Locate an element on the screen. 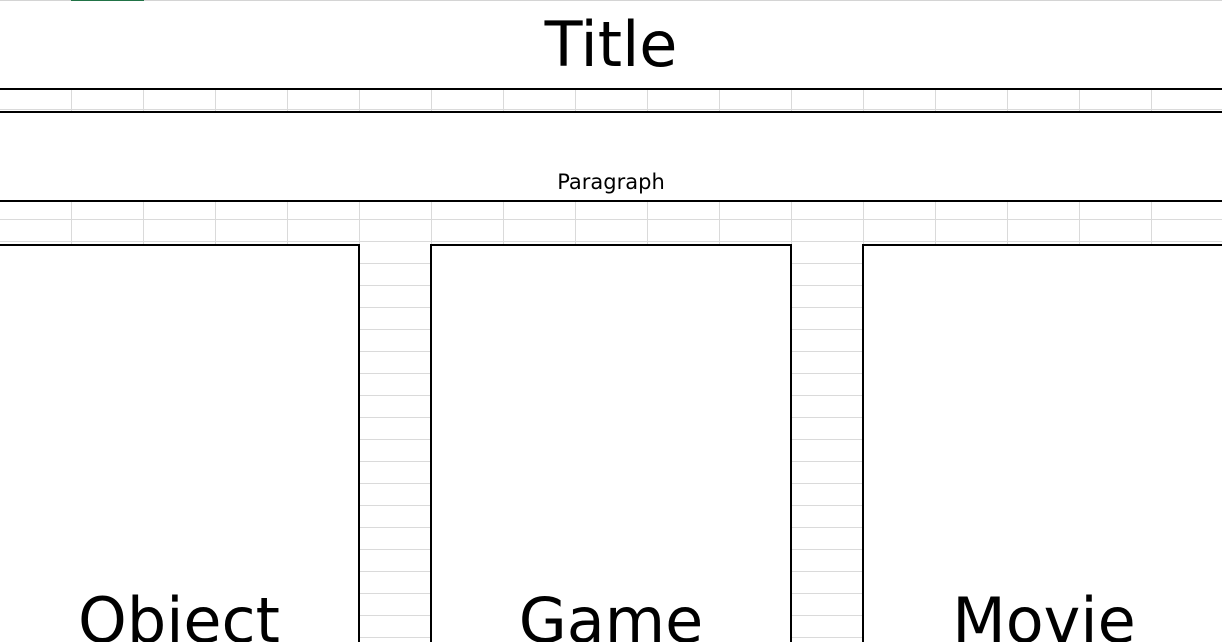 This screenshot has height=642, width=1222. paragraph-text: Paragraph is located at coordinates (611, 182).